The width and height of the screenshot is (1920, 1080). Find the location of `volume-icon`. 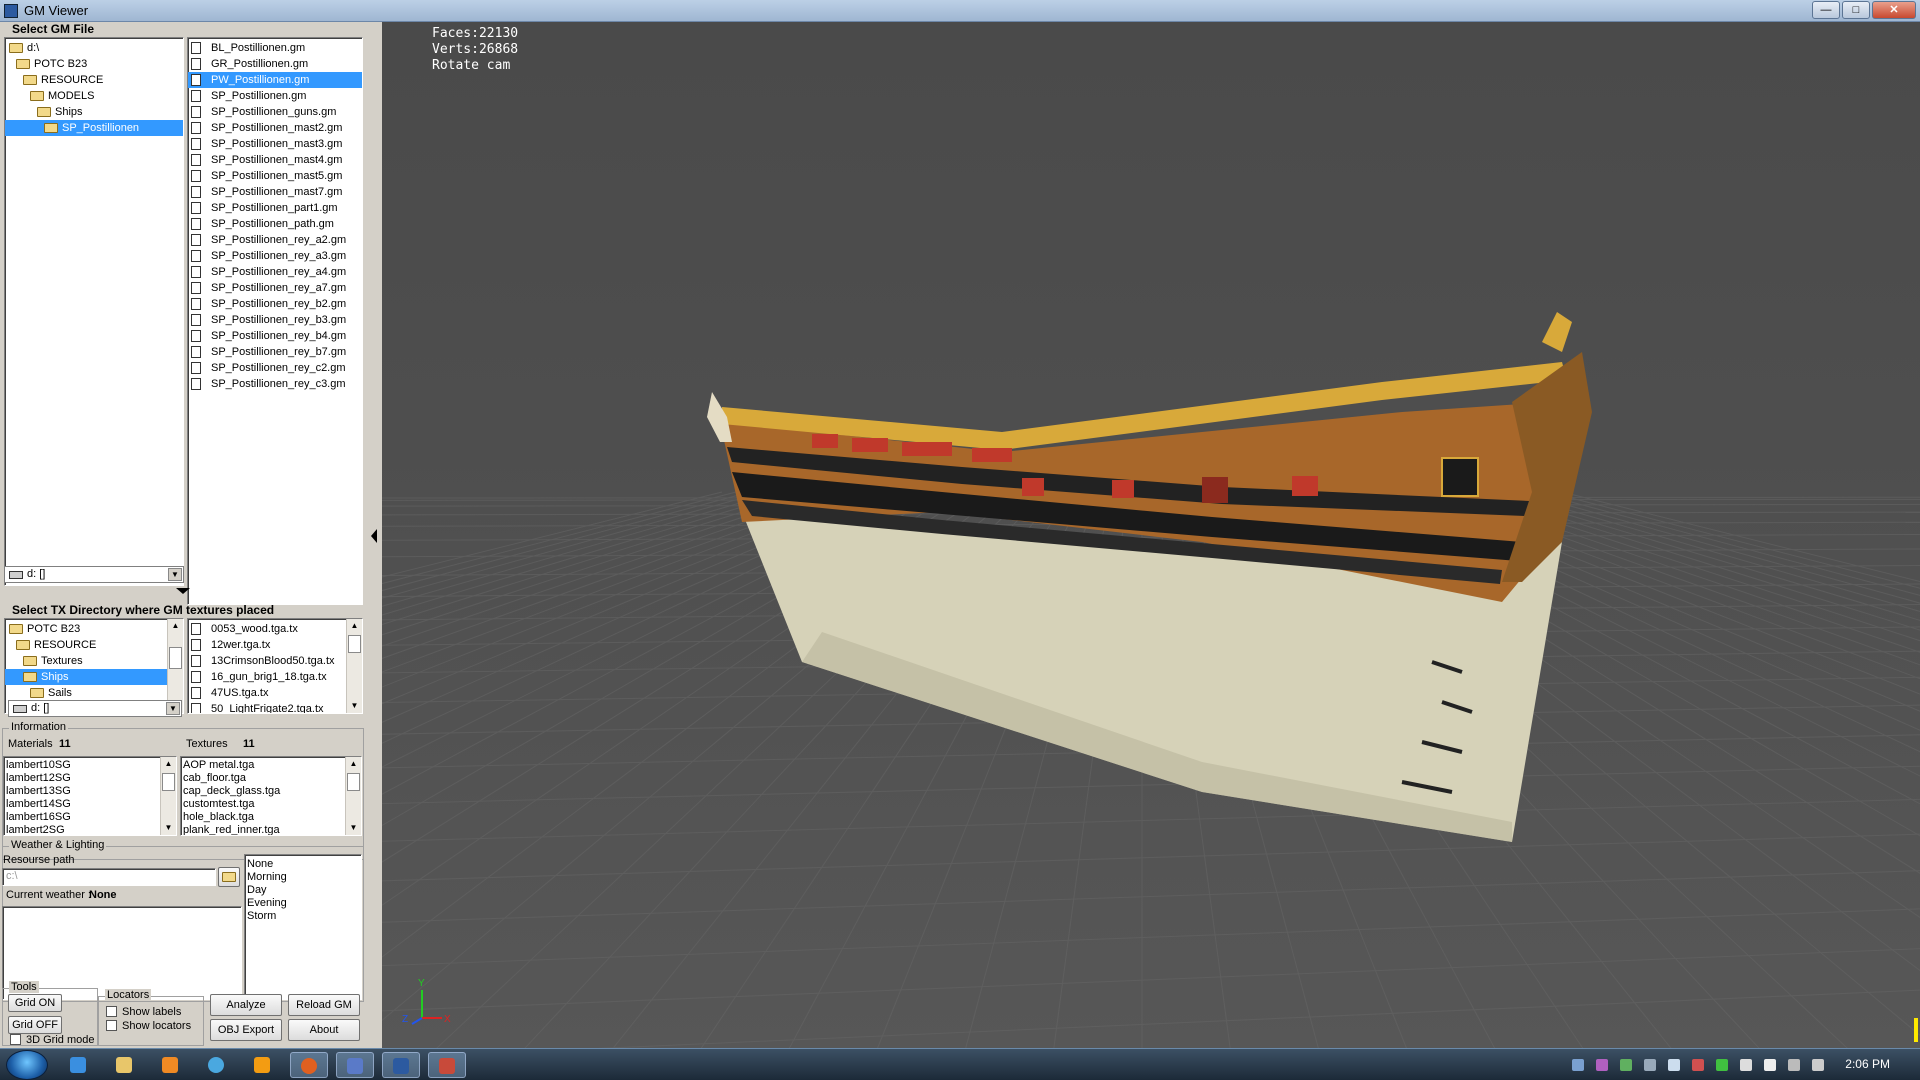

volume-icon is located at coordinates (1818, 1065).